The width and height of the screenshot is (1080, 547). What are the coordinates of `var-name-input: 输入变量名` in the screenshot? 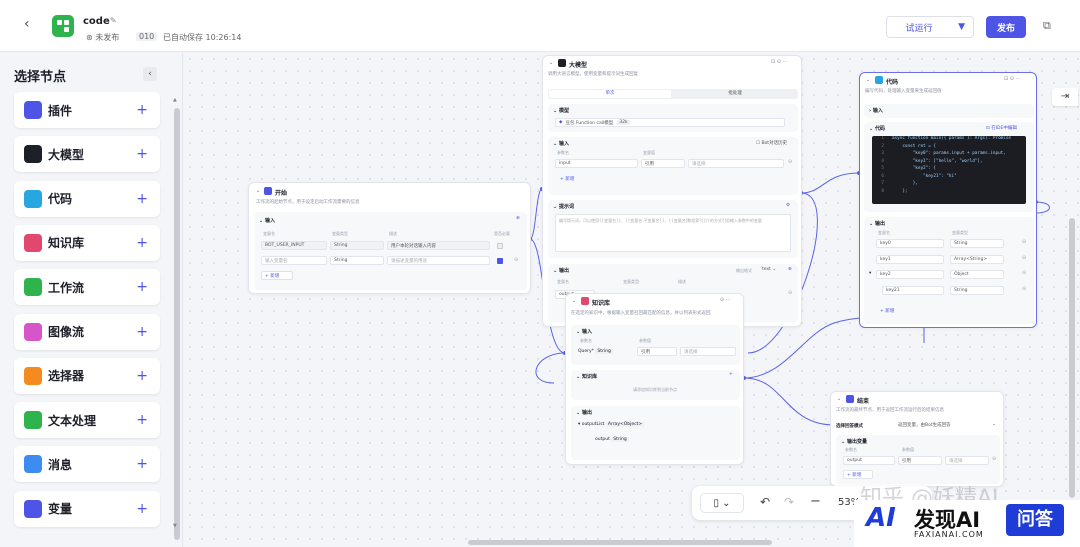 It's located at (294, 260).